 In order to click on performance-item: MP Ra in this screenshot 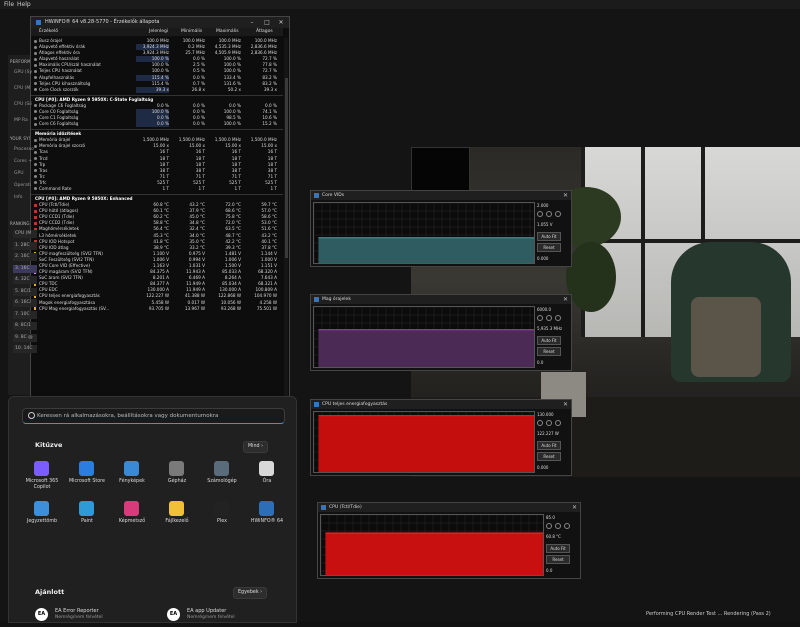, I will do `click(21, 120)`.